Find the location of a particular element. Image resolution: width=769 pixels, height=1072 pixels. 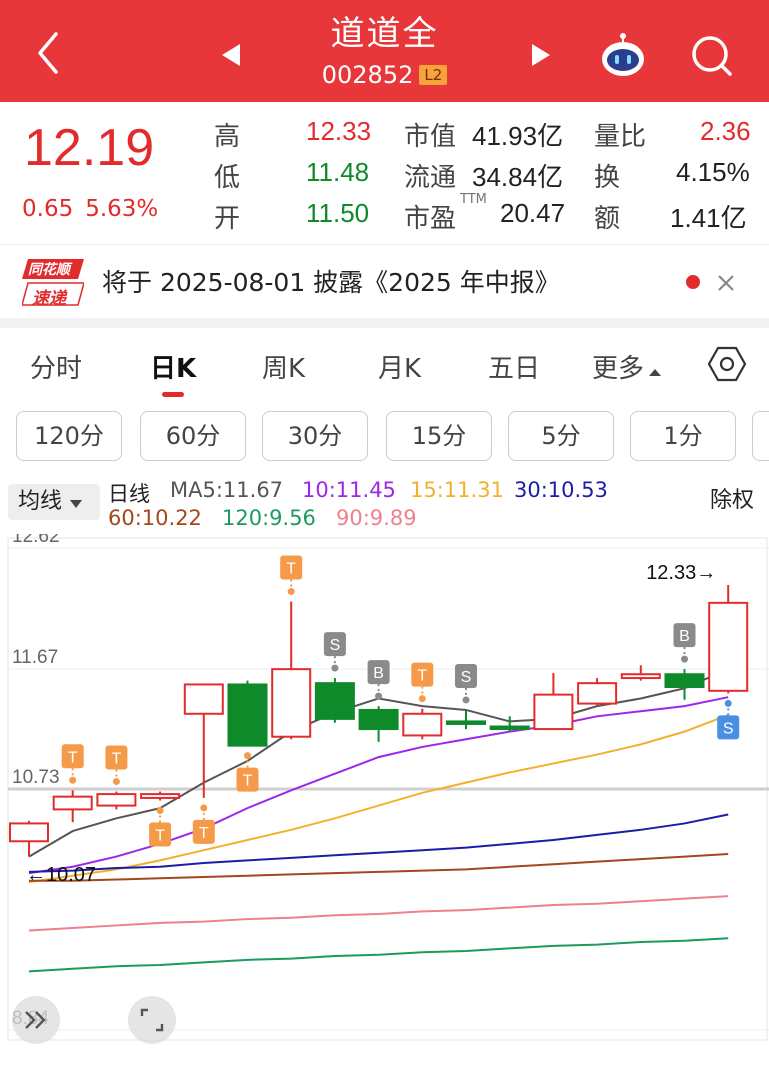

minute-period-buttons: 120分 60分 30分 15分 5分 1分 is located at coordinates (384, 438).